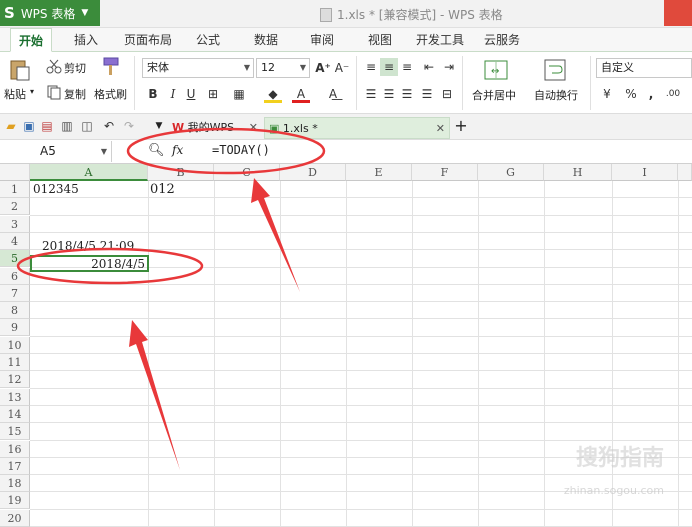 This screenshot has width=692, height=527. Describe the element at coordinates (273, 94) in the screenshot. I see `fill-color-icon: ◆` at that location.